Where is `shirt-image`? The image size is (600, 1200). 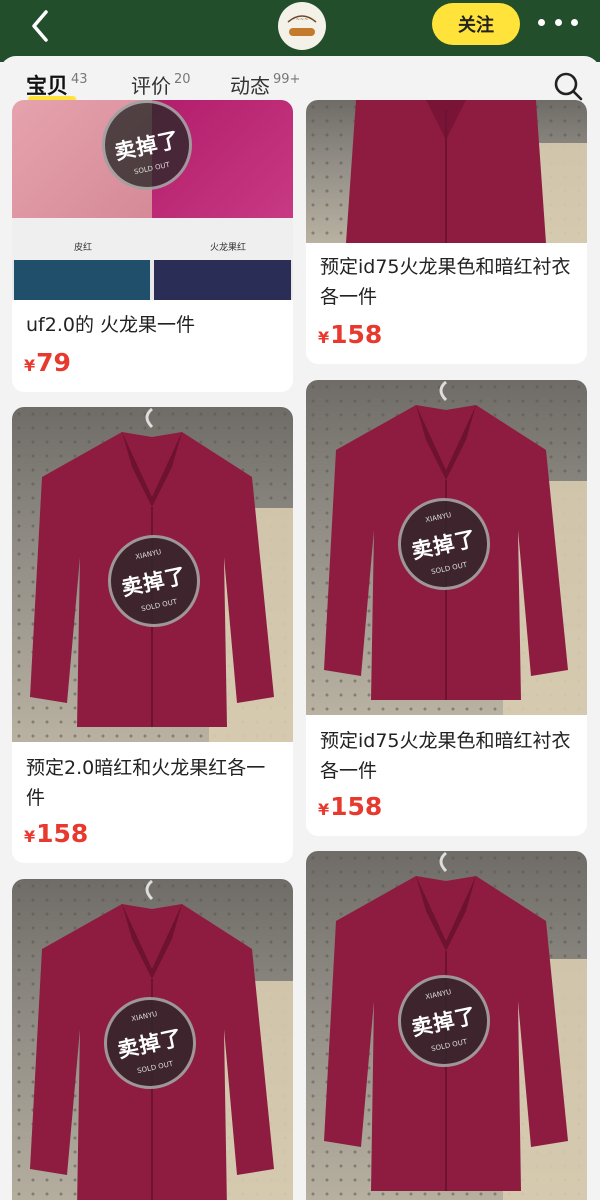
shirt-image is located at coordinates (446, 171).